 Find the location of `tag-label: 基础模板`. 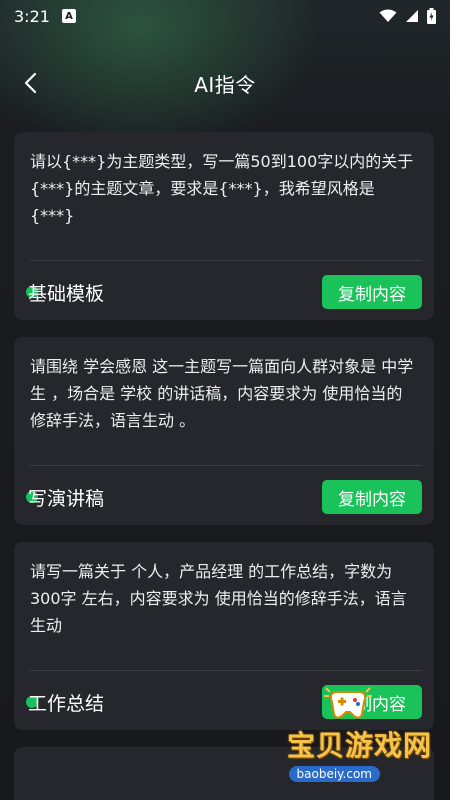

tag-label: 基础模板 is located at coordinates (66, 293).